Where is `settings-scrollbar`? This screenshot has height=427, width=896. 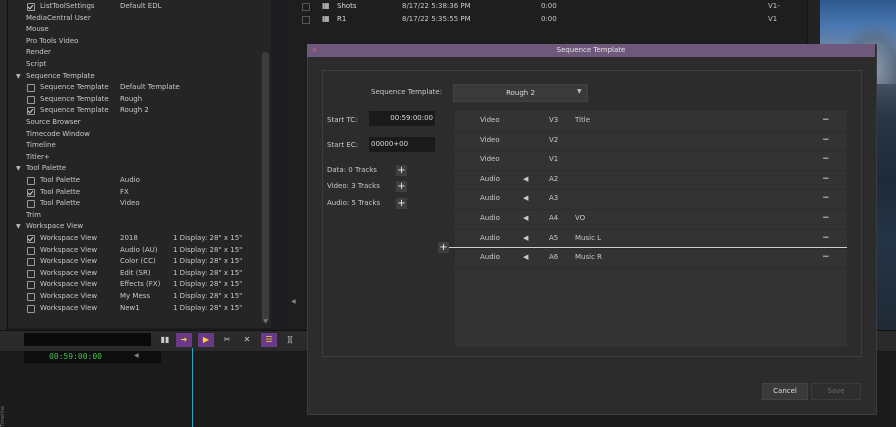
settings-scrollbar is located at coordinates (265, 187).